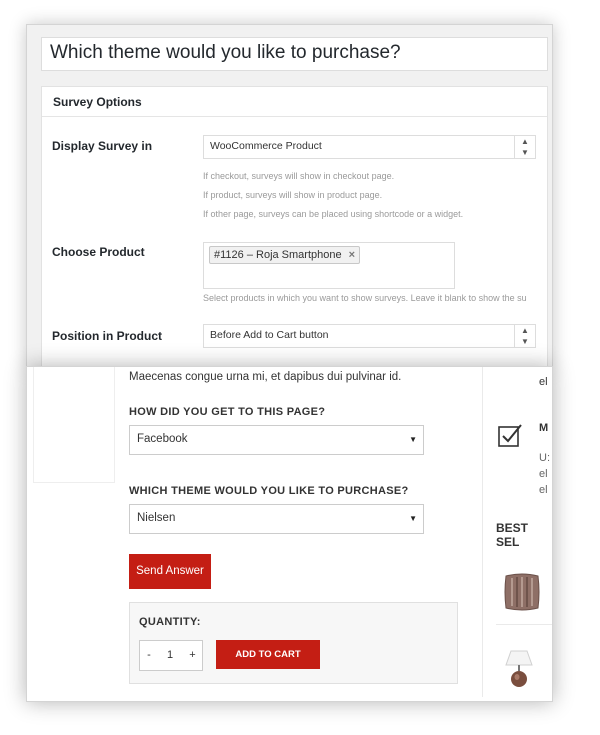 The image size is (600, 735). Describe the element at coordinates (544, 428) in the screenshot. I see `sidebar-feature-title: M` at that location.